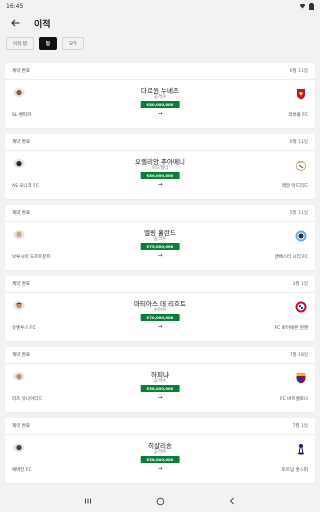 The width and height of the screenshot is (320, 512). I want to click on card-header: 계약 완료 7월 18일, so click(160, 355).